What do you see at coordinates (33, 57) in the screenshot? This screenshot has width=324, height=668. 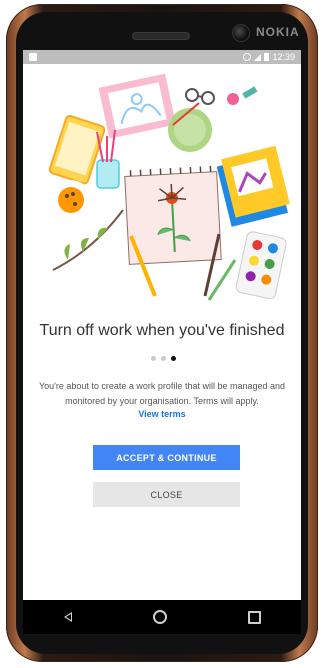 I see `notification-icon` at bounding box center [33, 57].